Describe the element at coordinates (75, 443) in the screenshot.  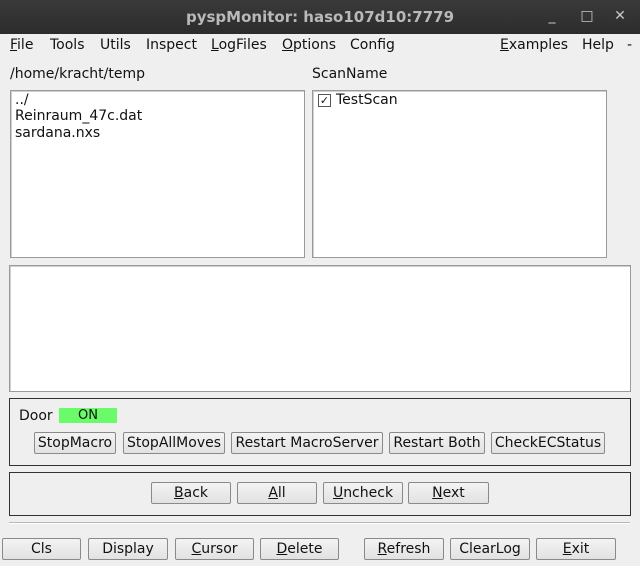
I see `stopmacro-button: StopMacro` at that location.